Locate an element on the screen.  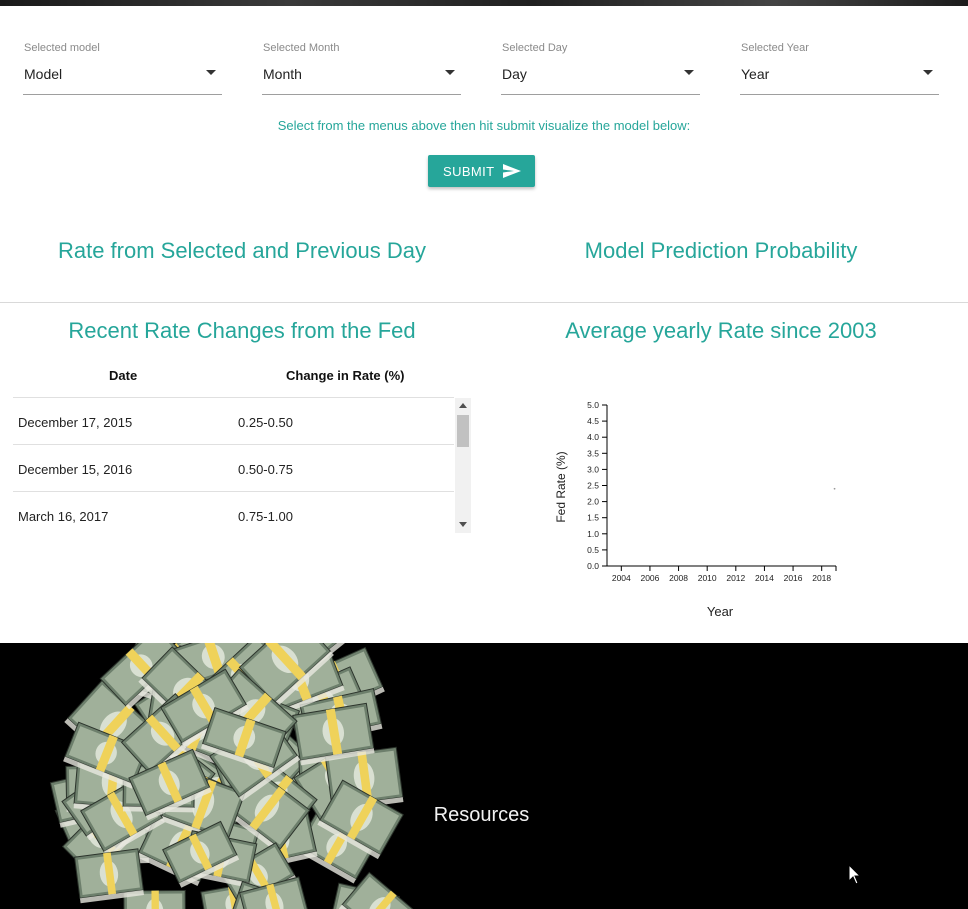
chart-y-axis-label: Fed Rate (%) is located at coordinates (561, 486).